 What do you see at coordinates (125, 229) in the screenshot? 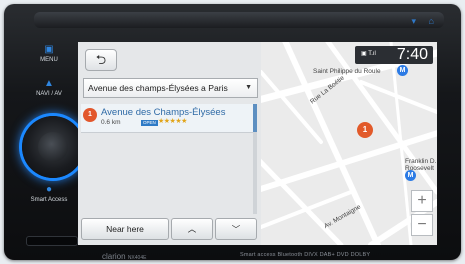
I see `near-here-button: Near here` at bounding box center [125, 229].